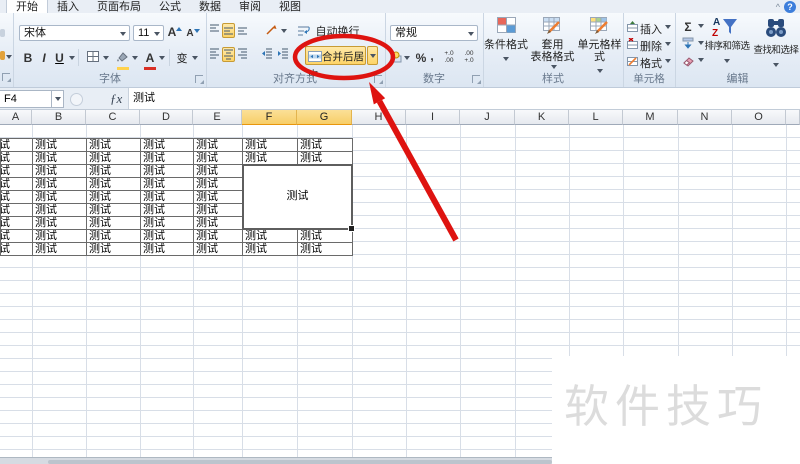  I want to click on align-bottom-button, so click(242, 30).